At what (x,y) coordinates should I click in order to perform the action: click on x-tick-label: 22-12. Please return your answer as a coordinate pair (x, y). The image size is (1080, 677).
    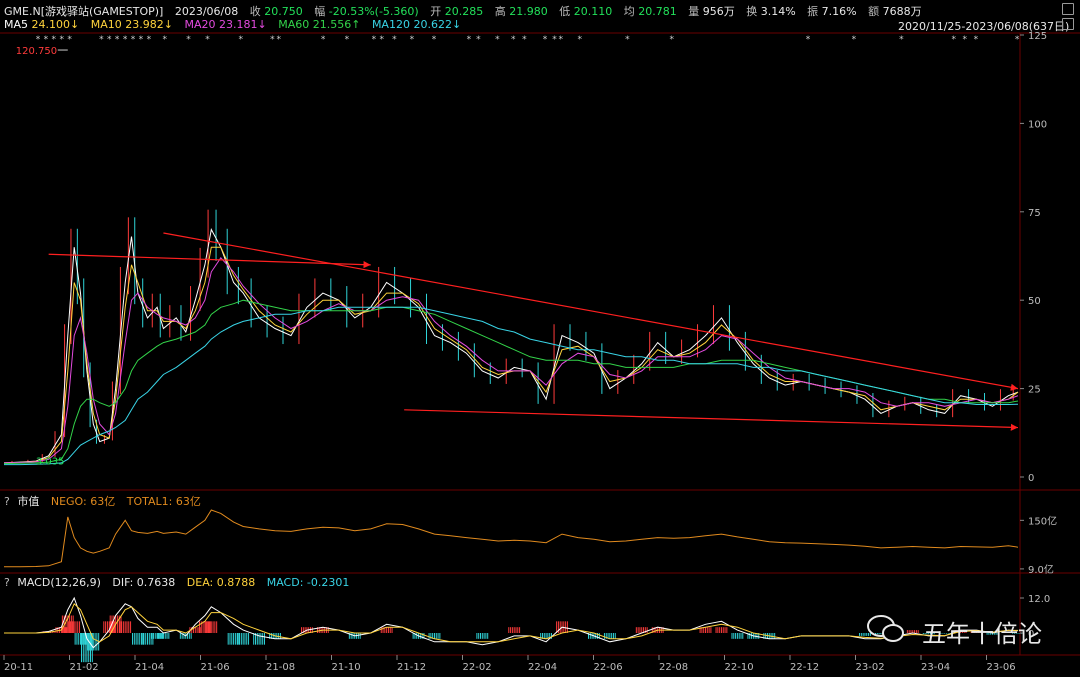
    Looking at the image, I should click on (804, 667).